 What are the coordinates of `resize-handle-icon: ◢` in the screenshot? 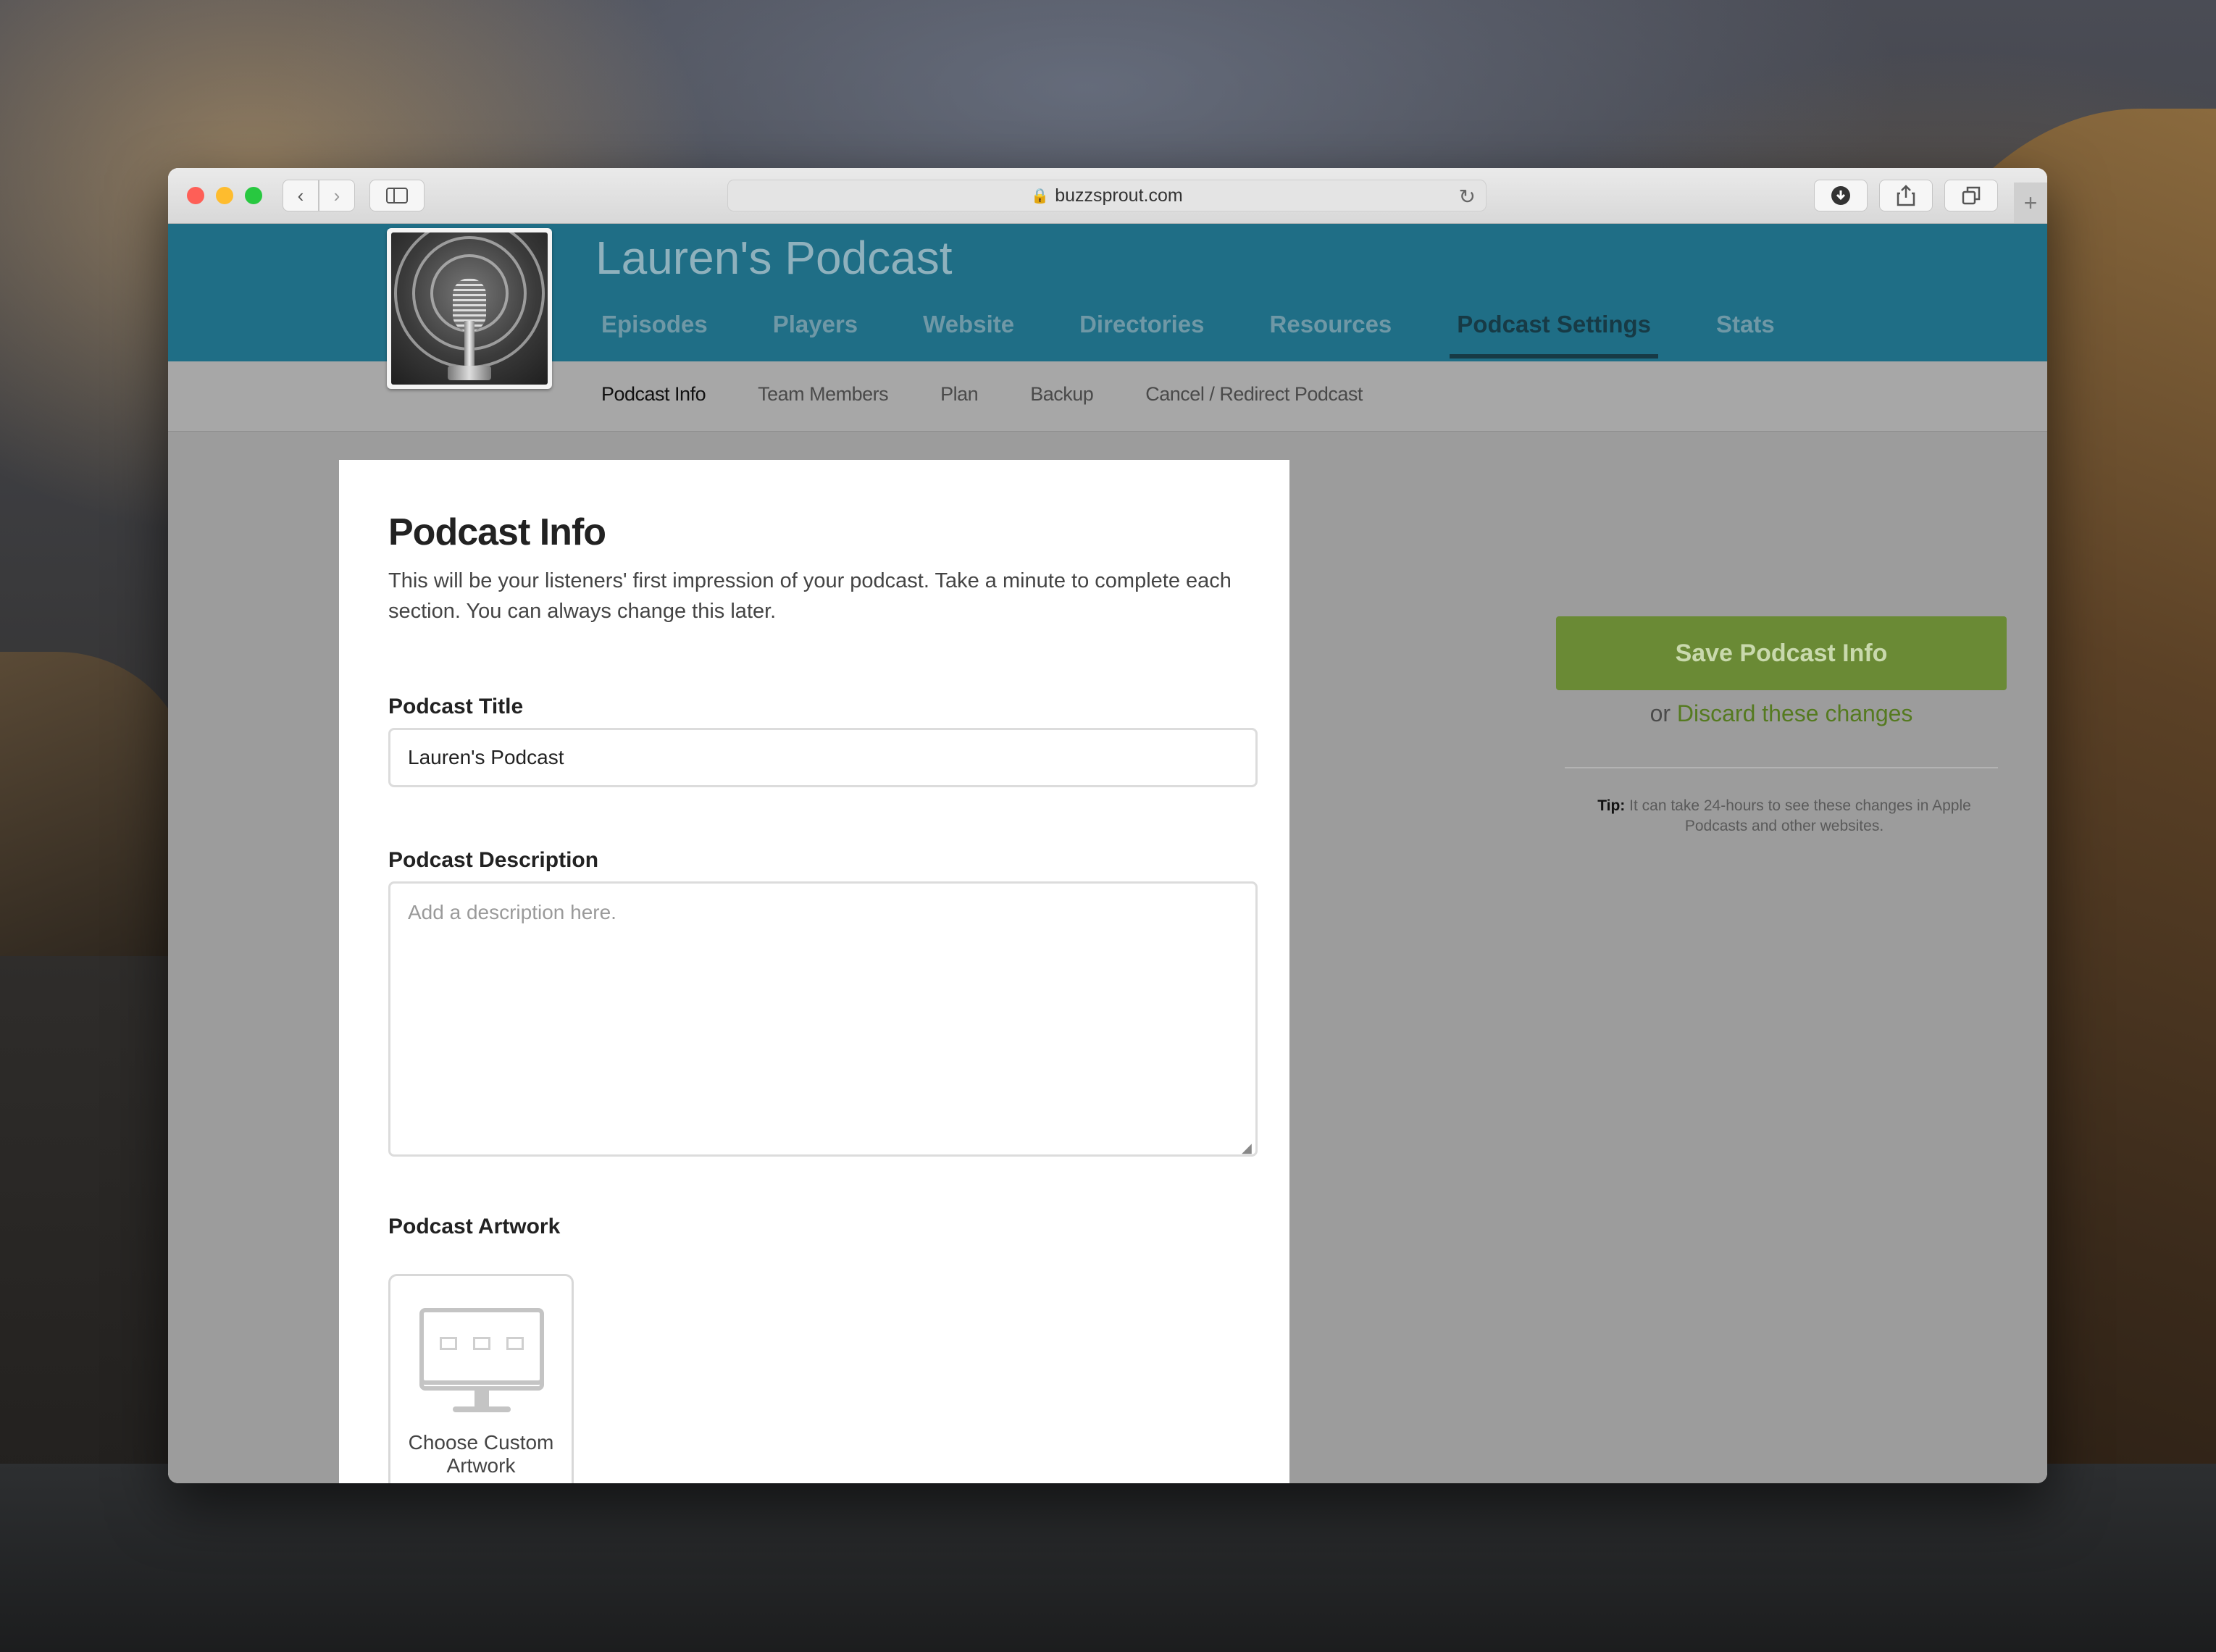 It's located at (1262, 1309).